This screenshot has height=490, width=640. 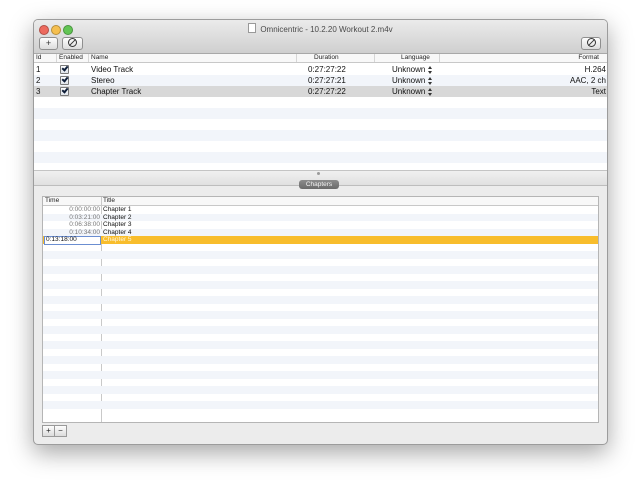 I want to click on track-name: Video Track, so click(x=112, y=69).